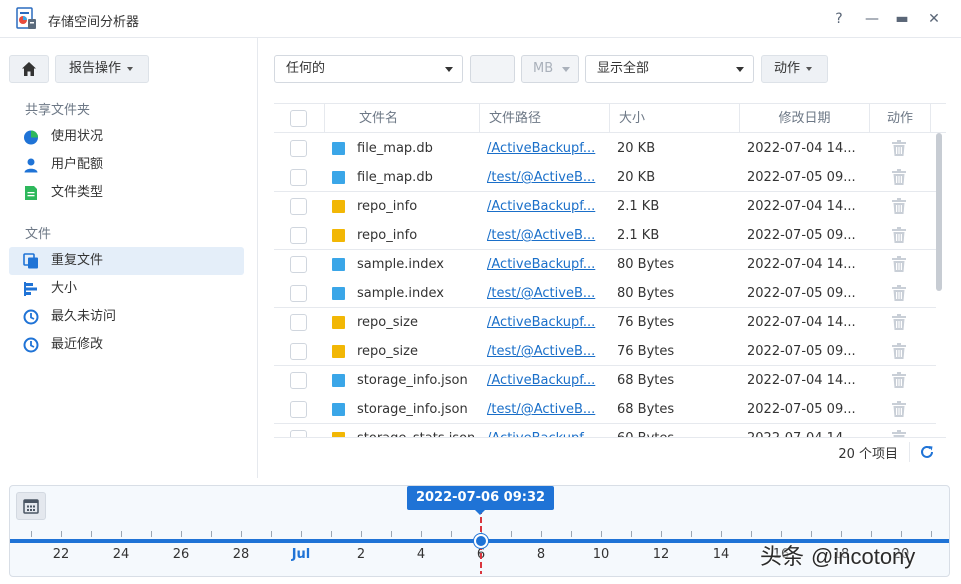 This screenshot has width=961, height=584. Describe the element at coordinates (544, 118) in the screenshot. I see `column-header-path: 文件路径` at that location.